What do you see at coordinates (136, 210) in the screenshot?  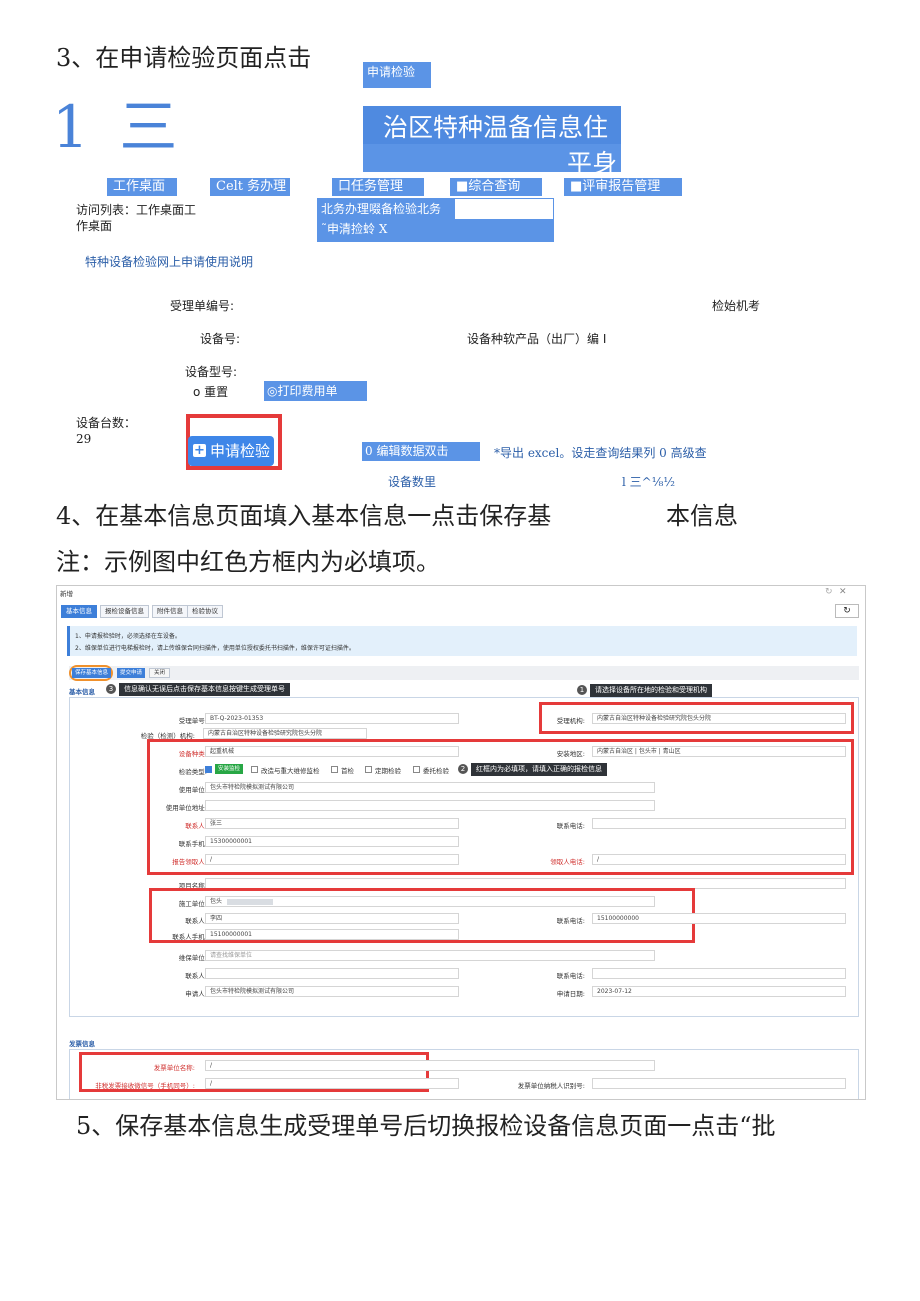 I see `visit-list-label: 访问列表：工作桌面工` at bounding box center [136, 210].